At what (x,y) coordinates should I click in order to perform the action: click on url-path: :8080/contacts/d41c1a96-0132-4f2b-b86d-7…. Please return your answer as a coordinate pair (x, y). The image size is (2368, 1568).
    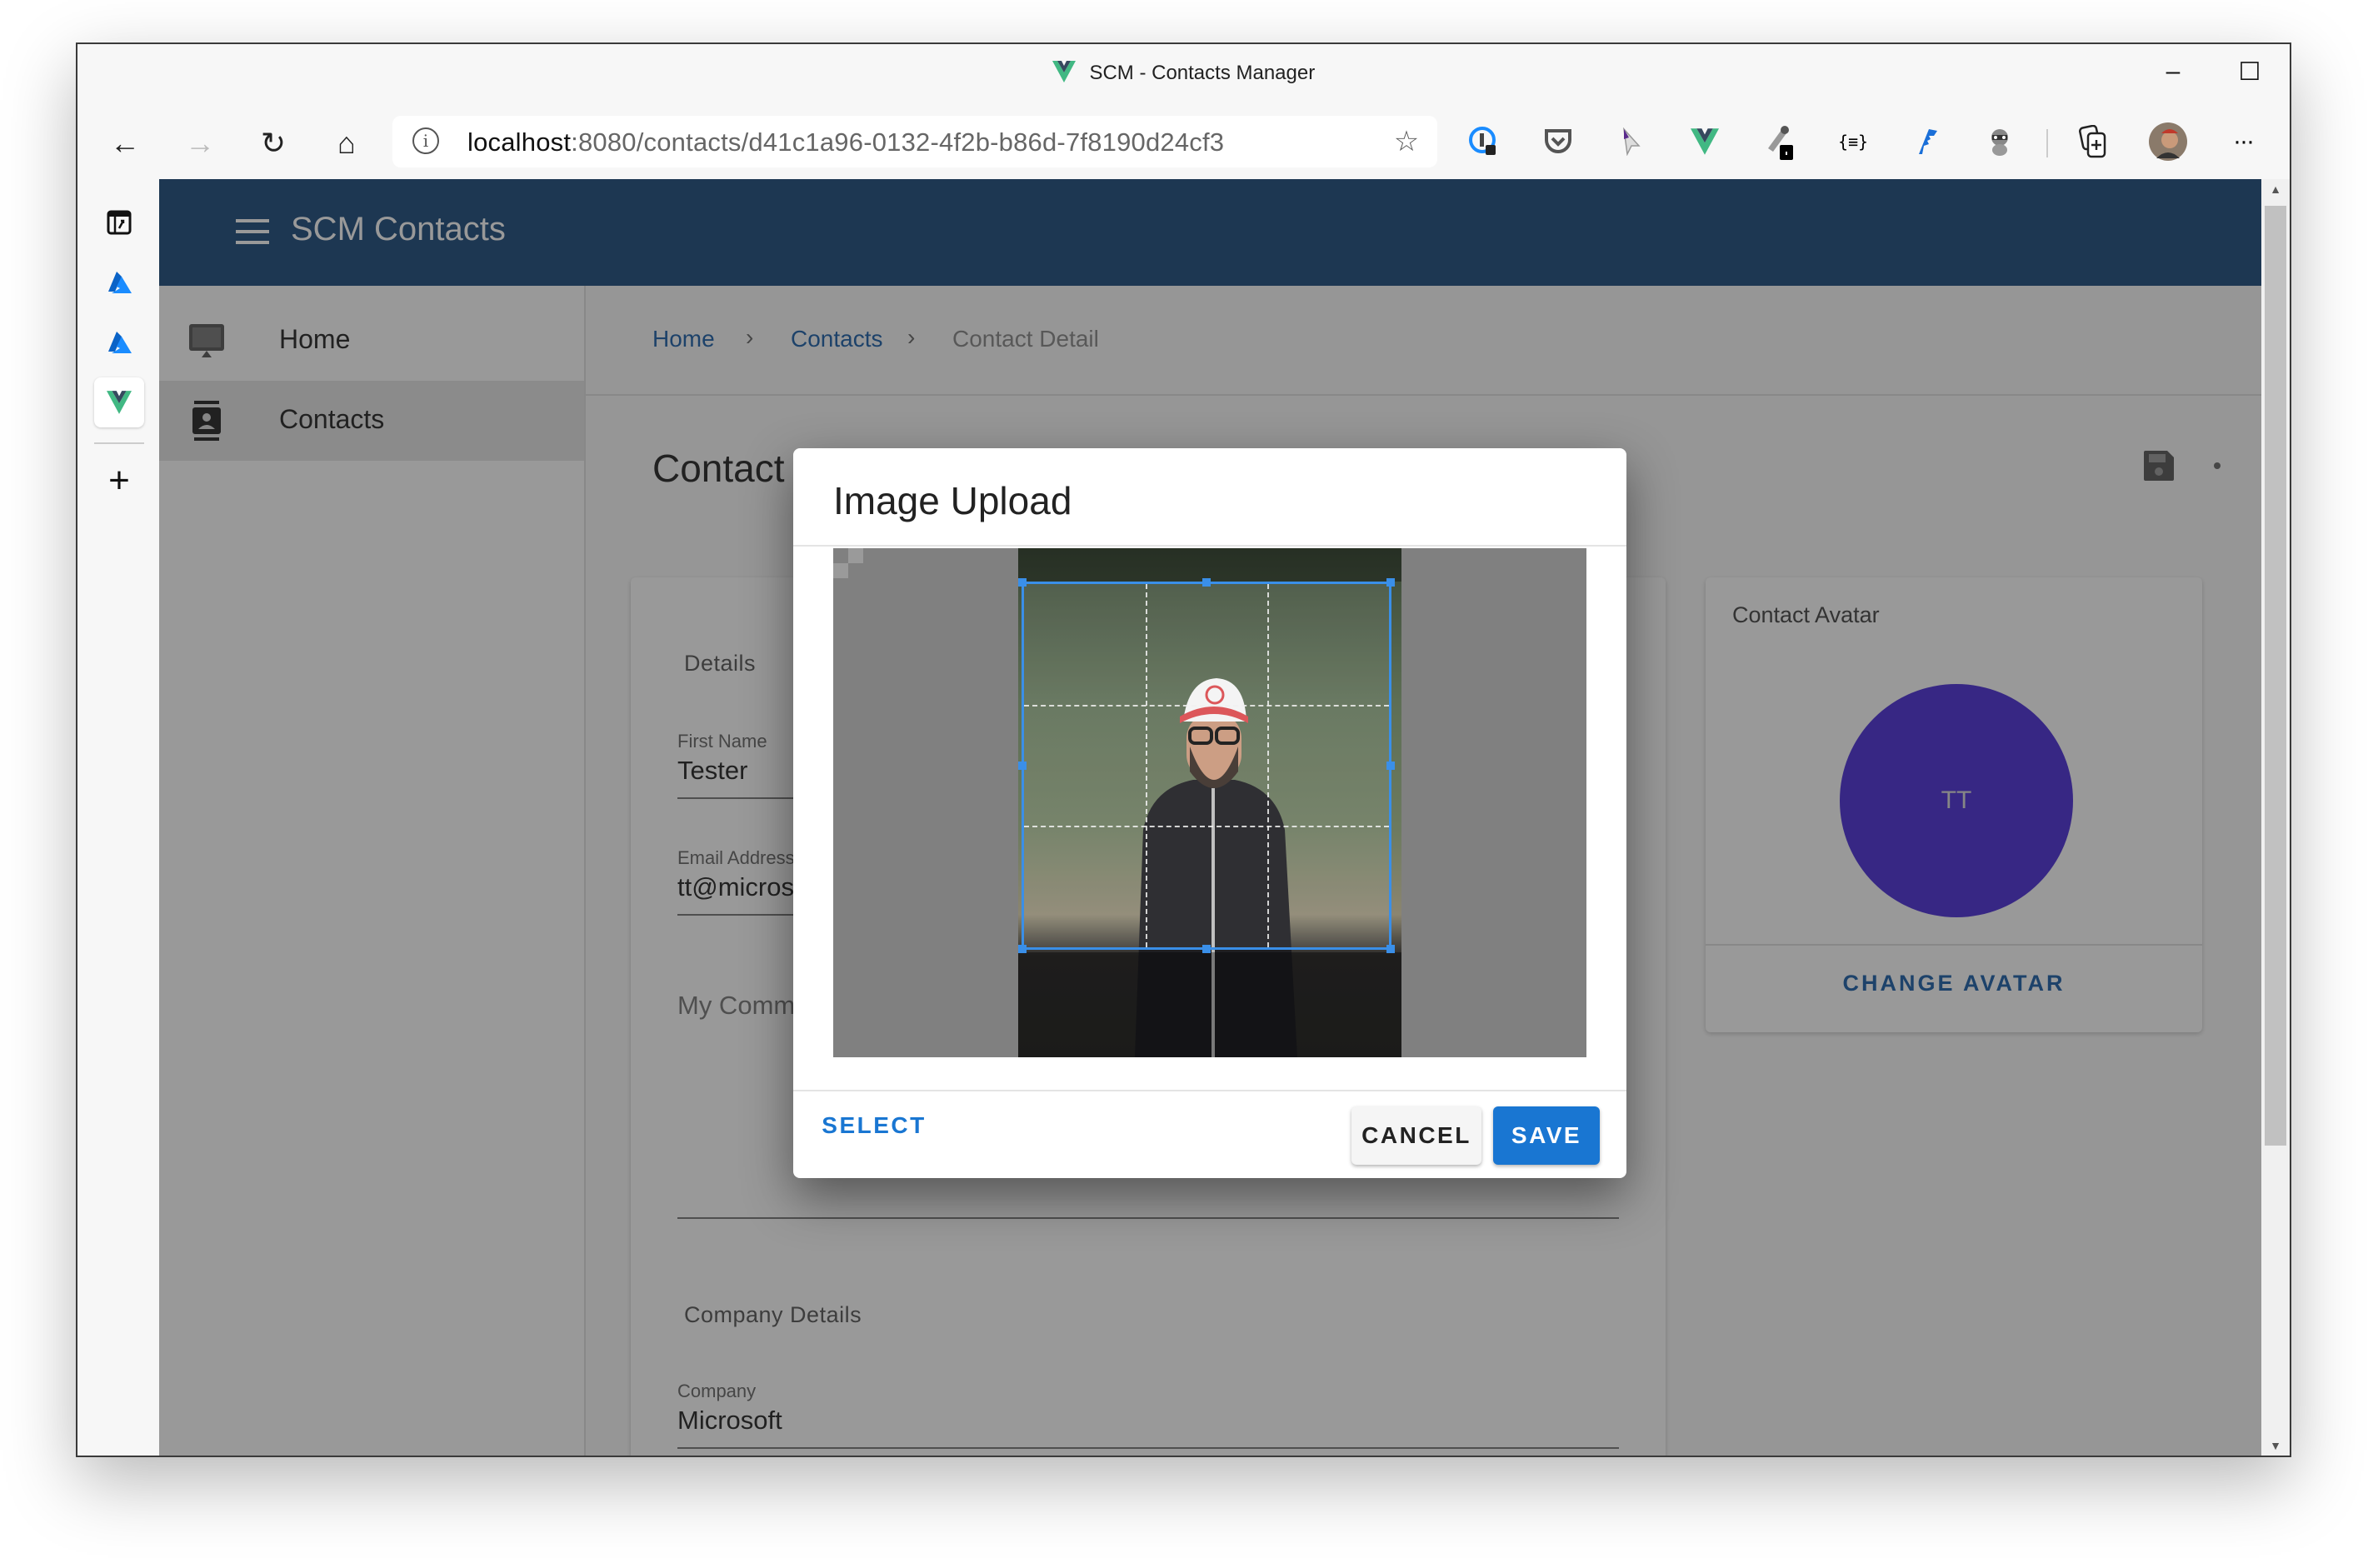
    Looking at the image, I should click on (898, 142).